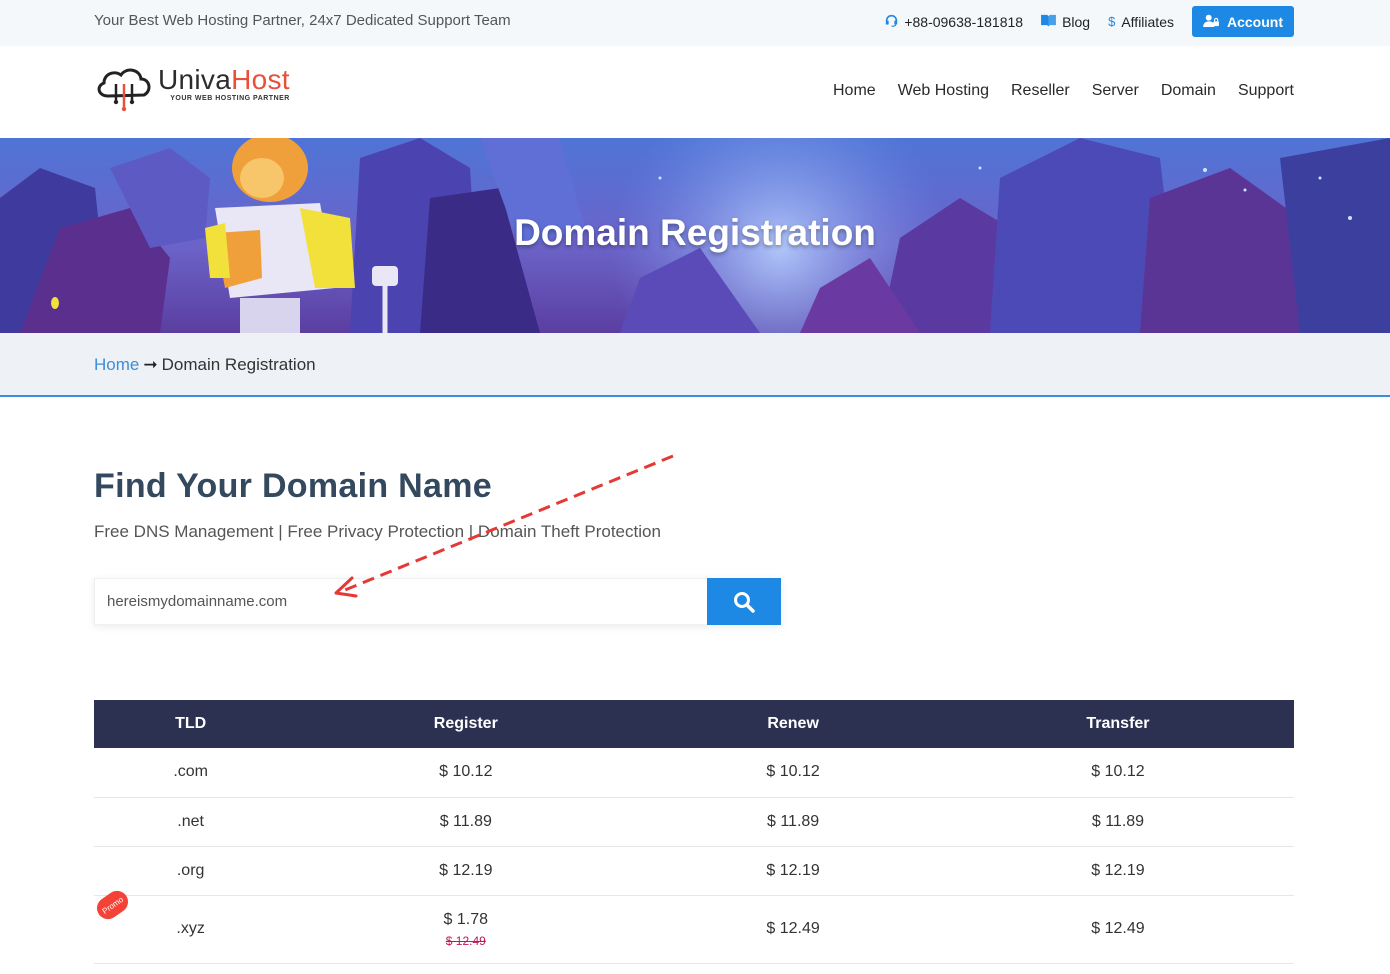 This screenshot has width=1390, height=974. I want to click on domain-search-input, so click(400, 601).